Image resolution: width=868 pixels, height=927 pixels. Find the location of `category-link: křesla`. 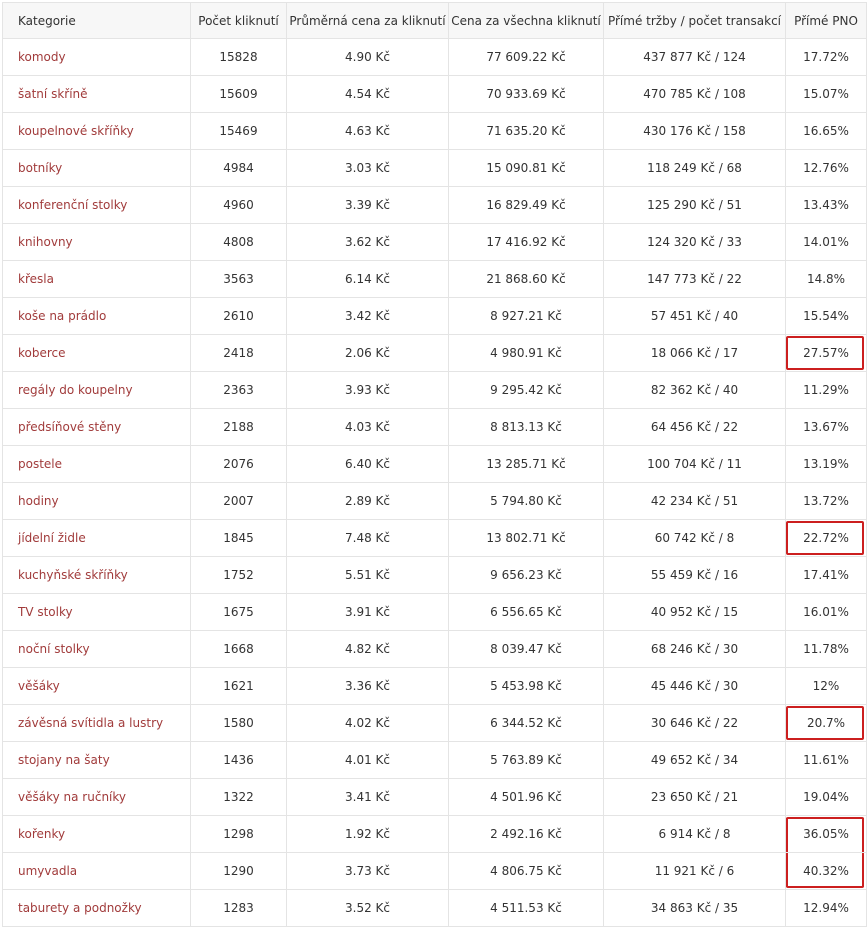

category-link: křesla is located at coordinates (36, 279).